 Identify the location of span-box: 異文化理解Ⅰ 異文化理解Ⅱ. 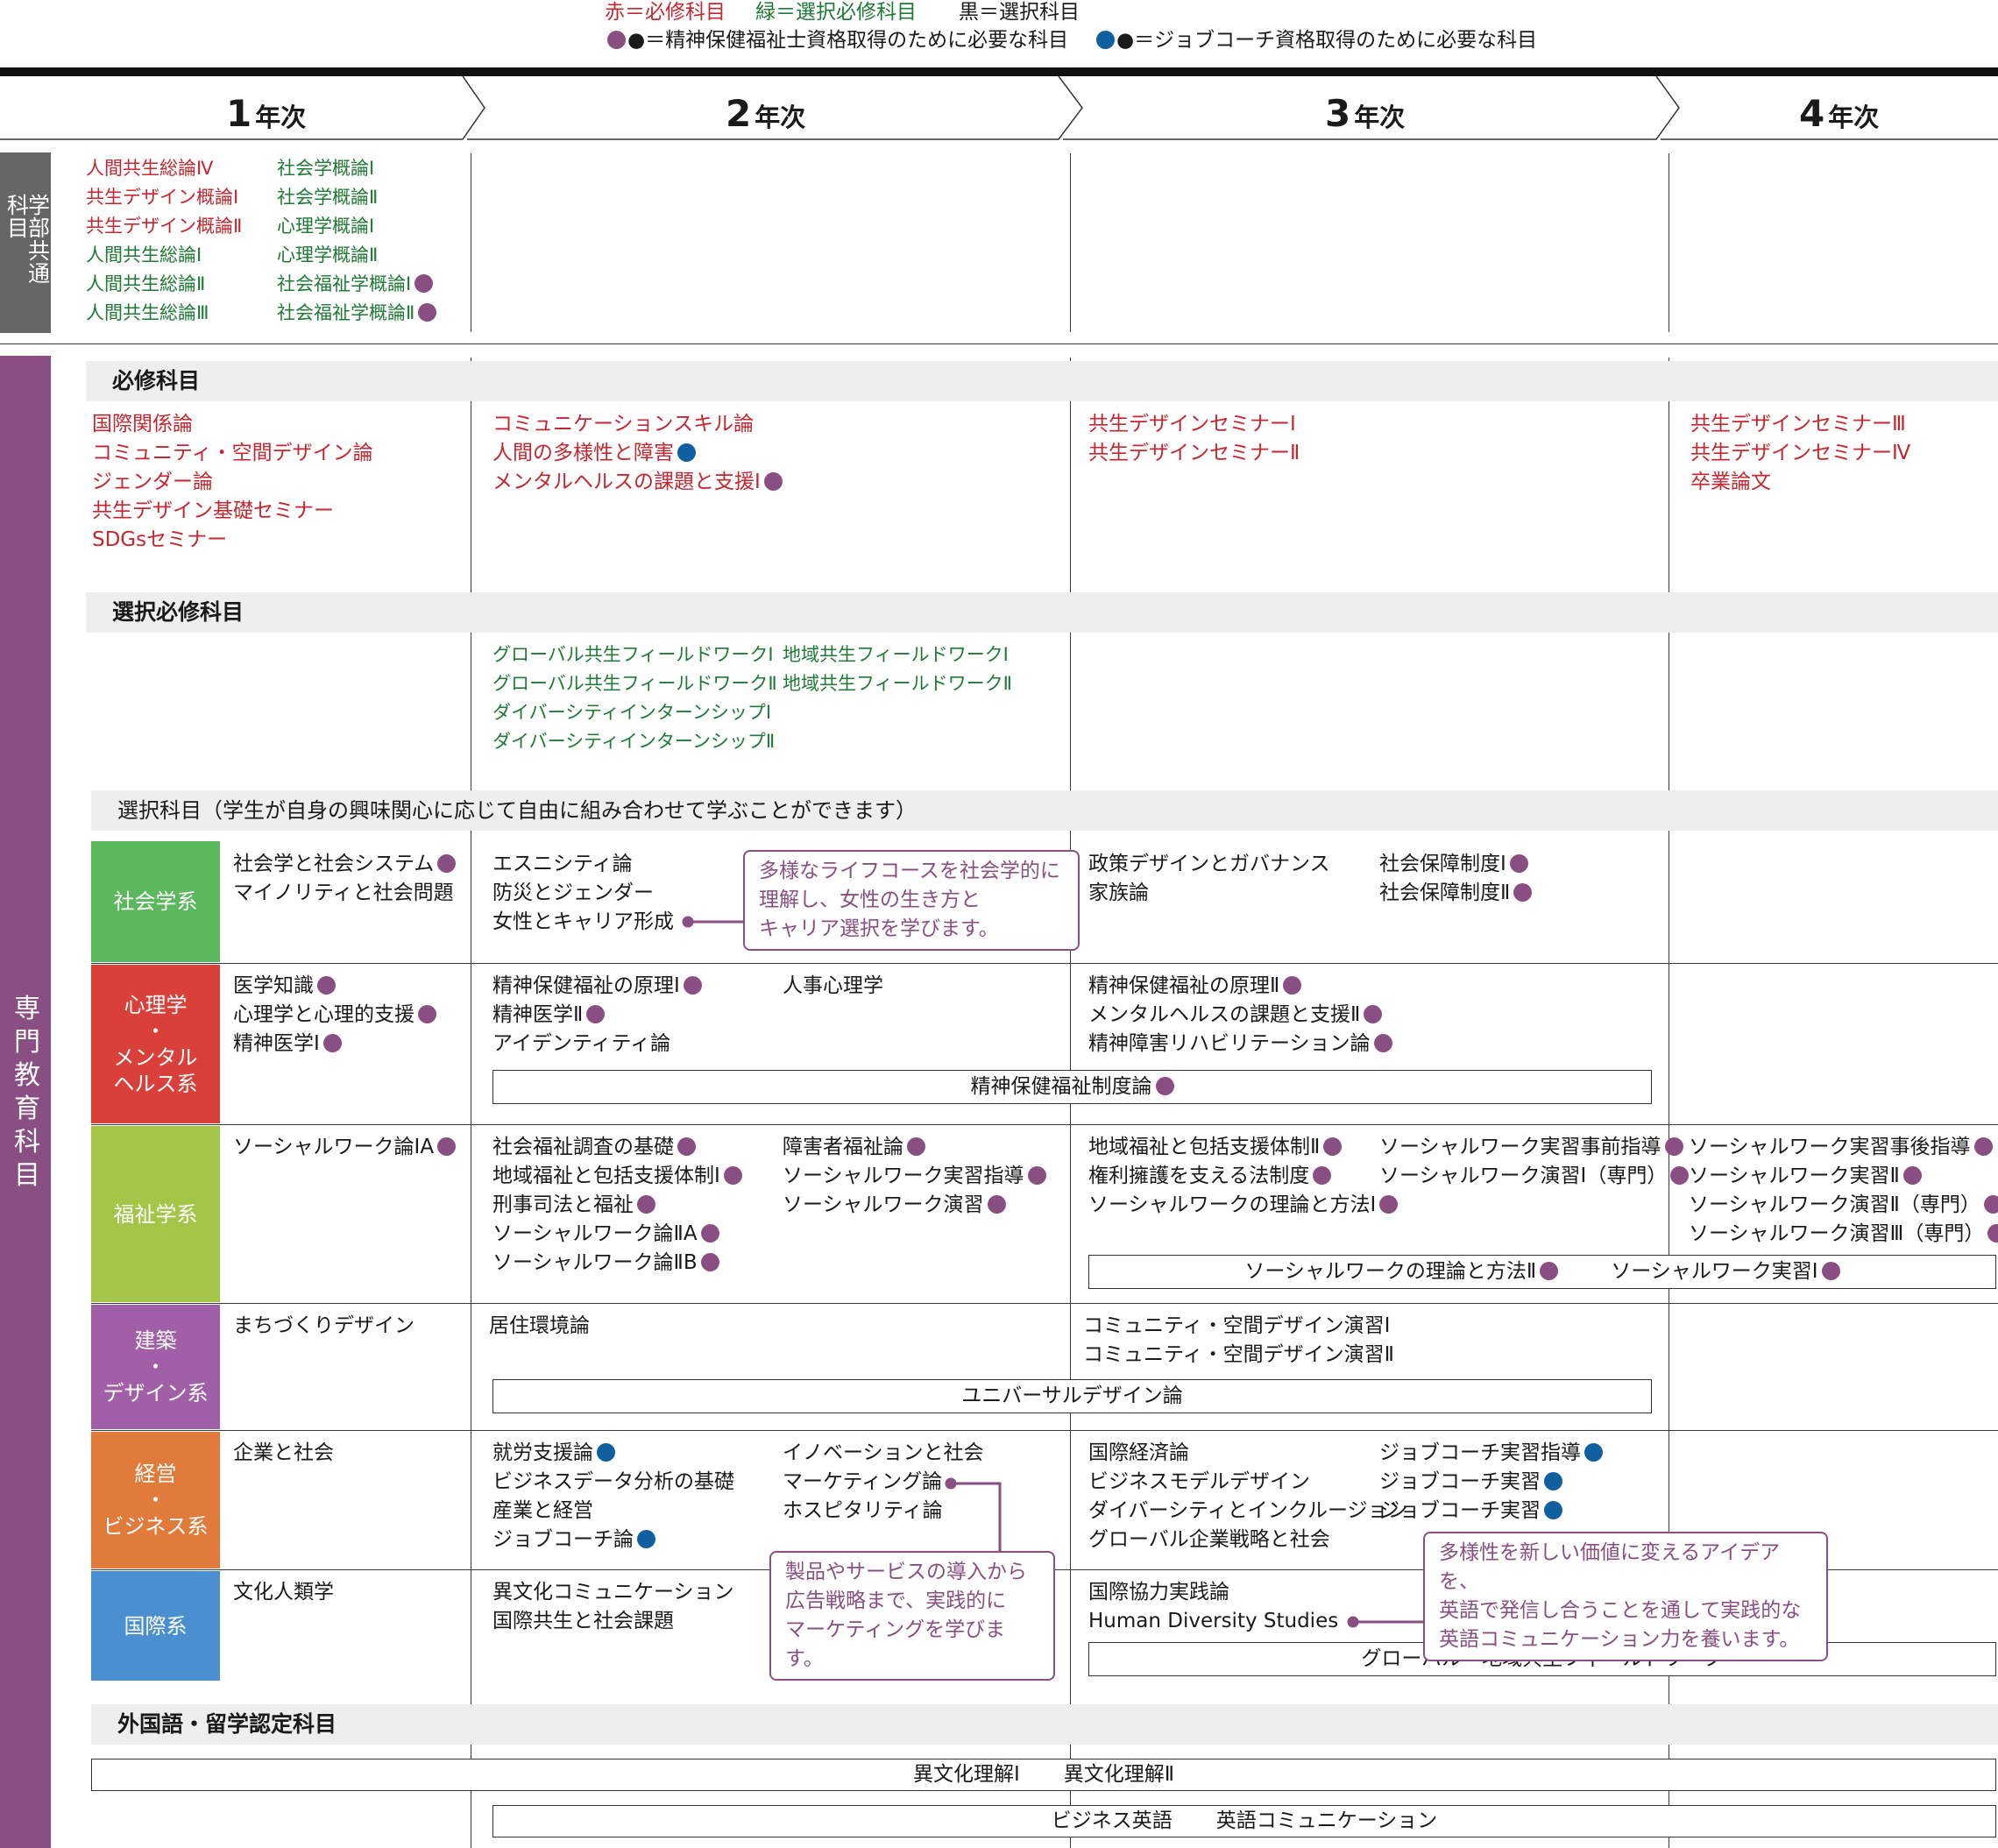
(1043, 1775).